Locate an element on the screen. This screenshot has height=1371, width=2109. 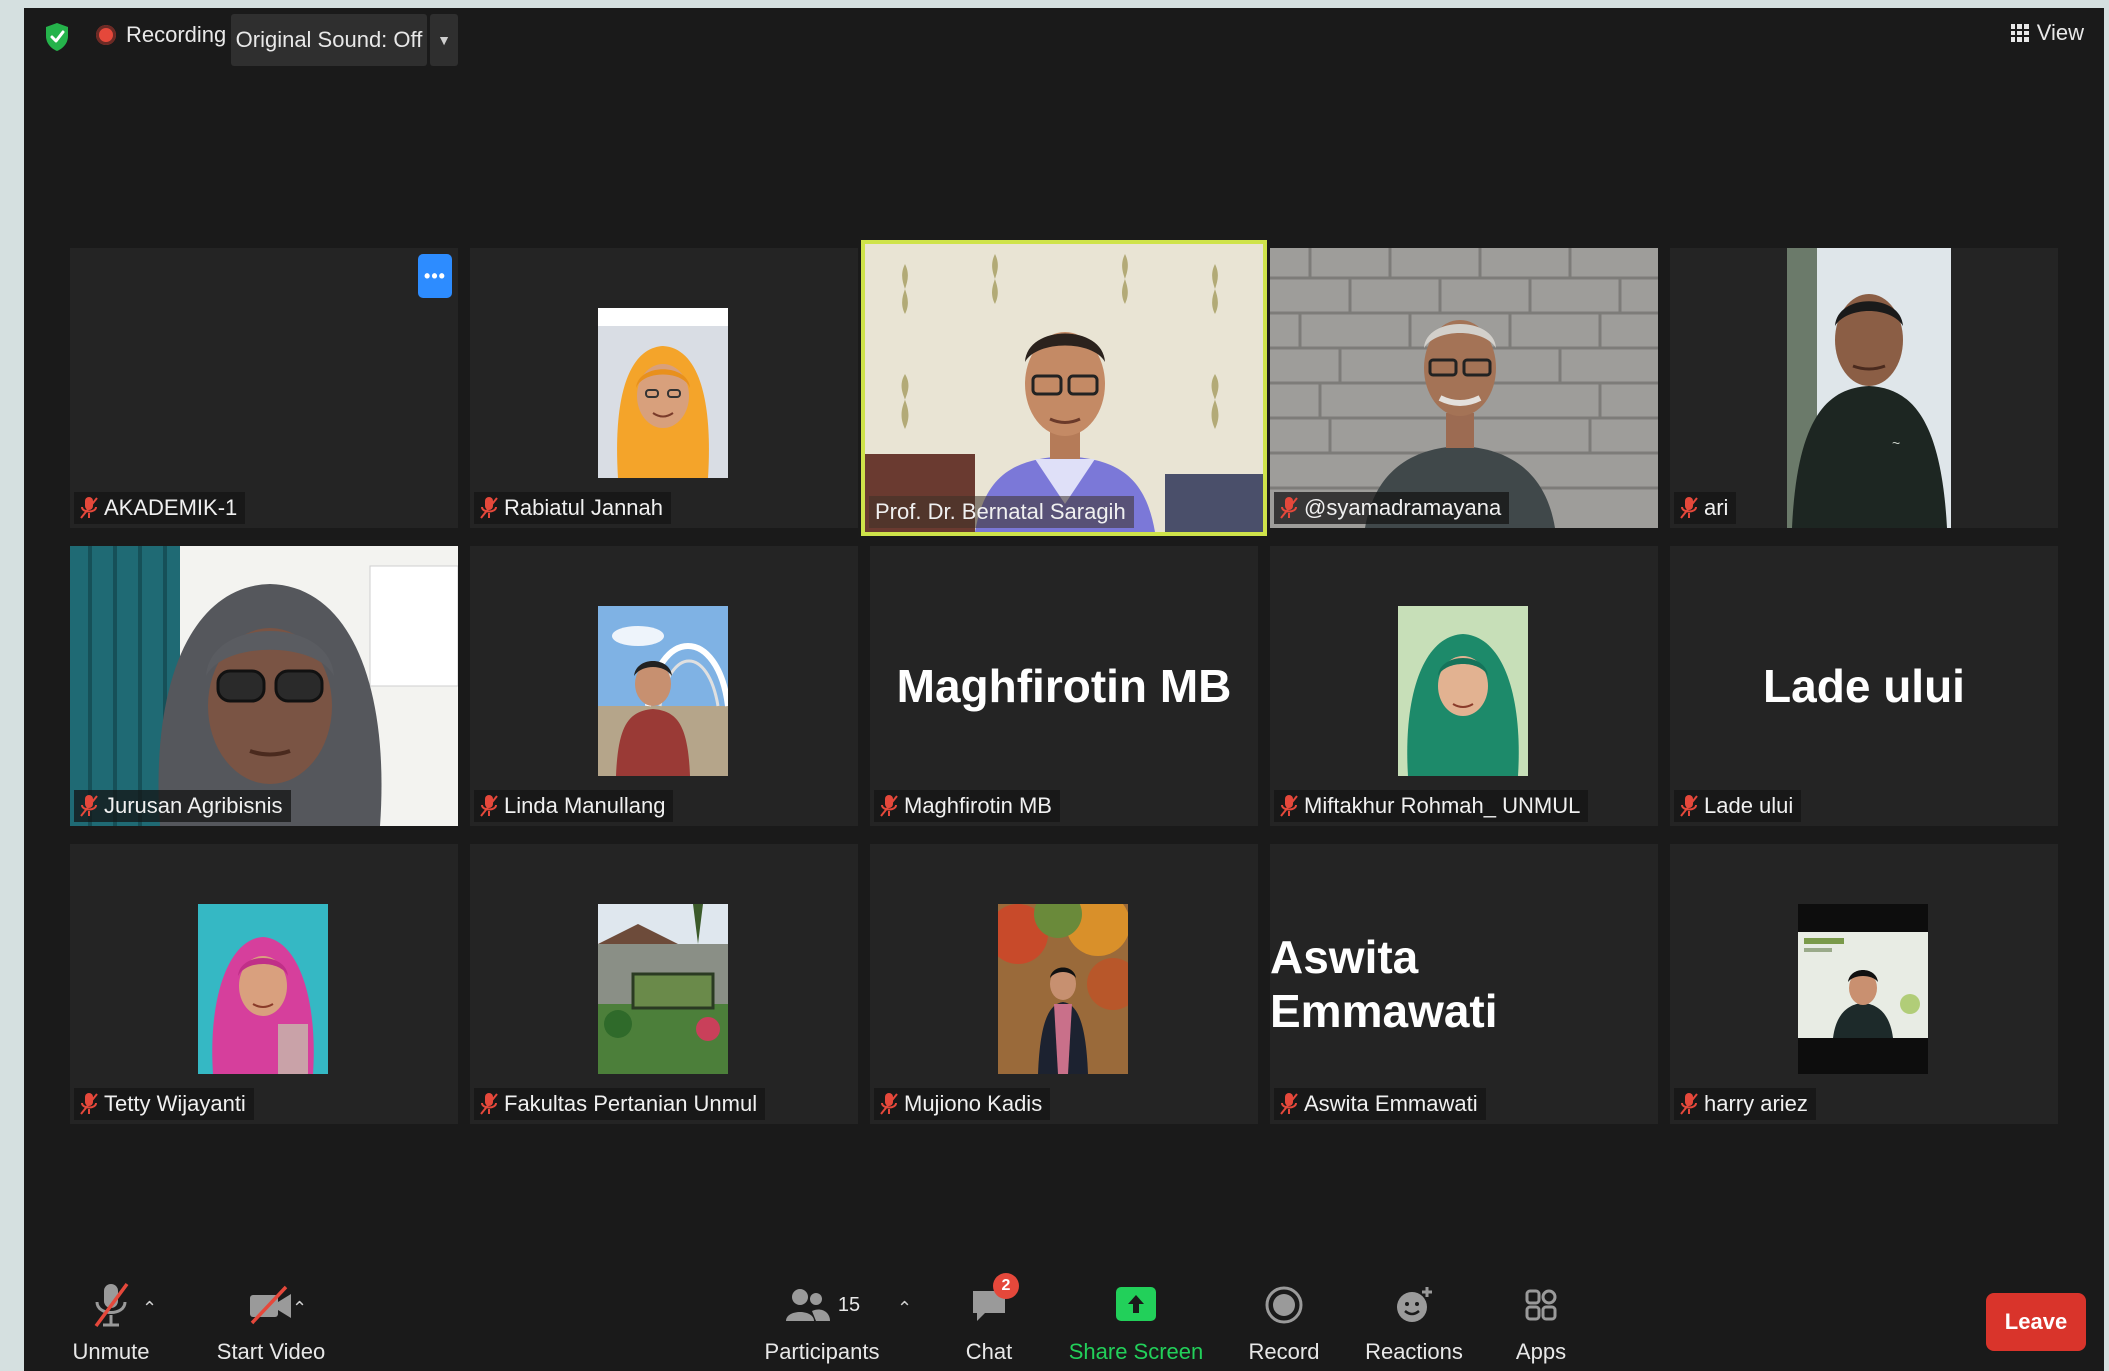
chat-button: 2 Chat is located at coordinates (989, 1318).